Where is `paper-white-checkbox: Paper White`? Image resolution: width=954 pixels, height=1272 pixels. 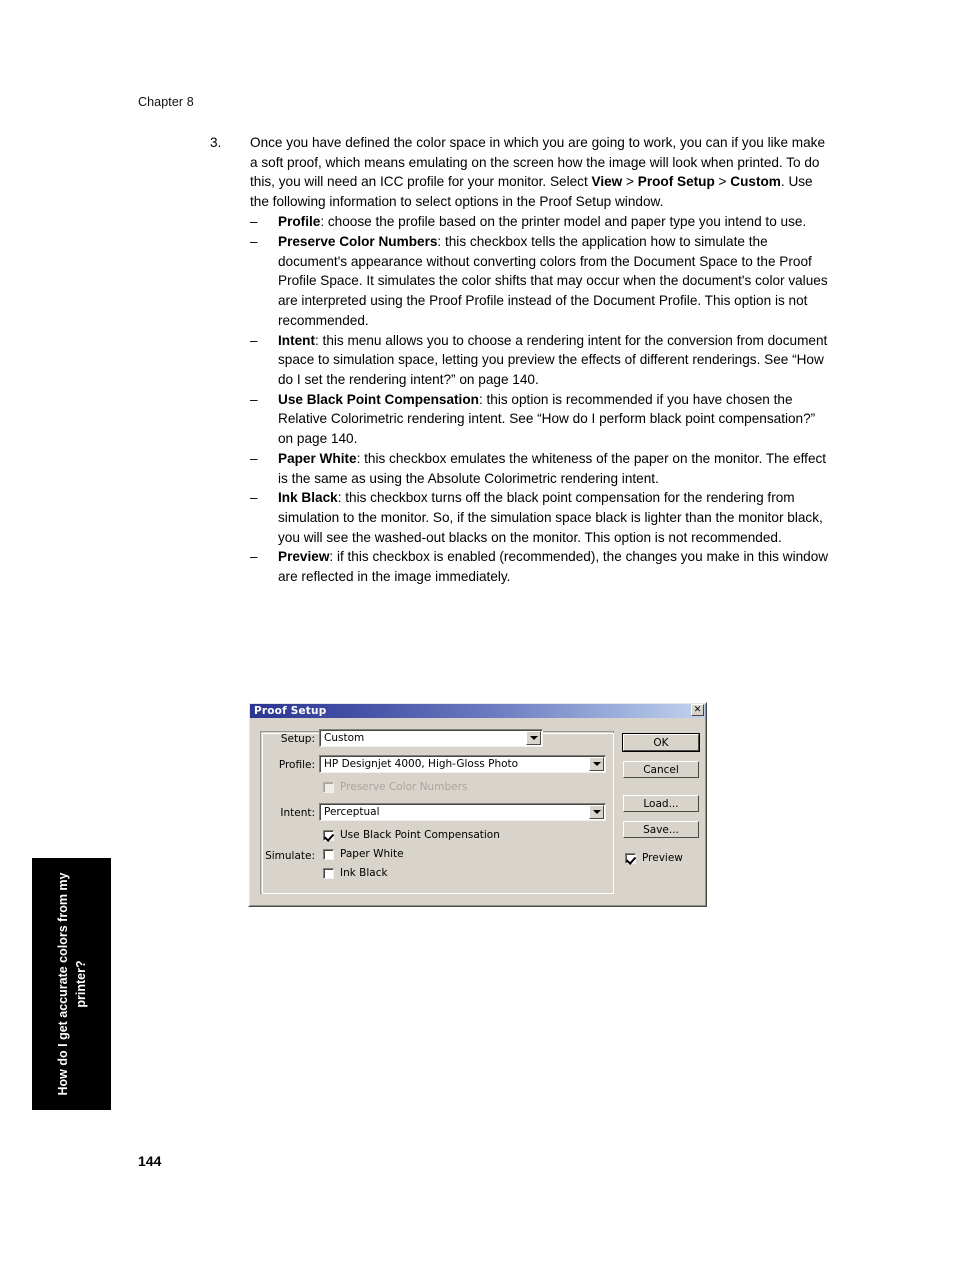
paper-white-checkbox: Paper White is located at coordinates (363, 854).